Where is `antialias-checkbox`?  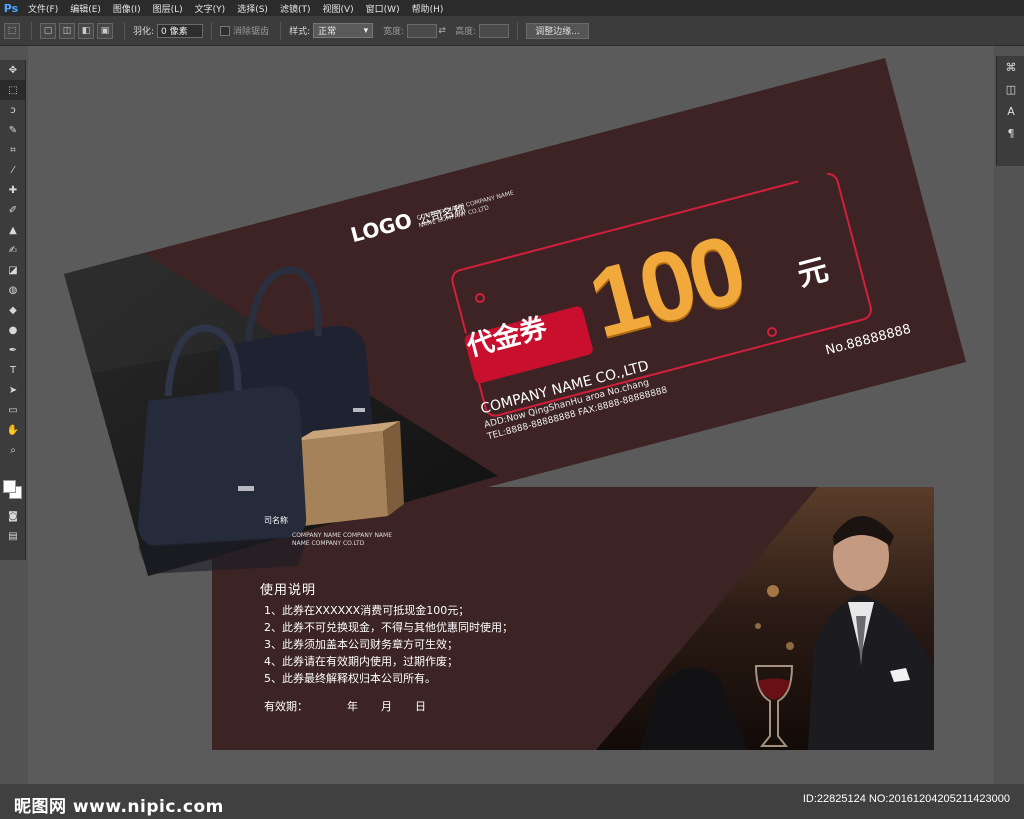 antialias-checkbox is located at coordinates (225, 30).